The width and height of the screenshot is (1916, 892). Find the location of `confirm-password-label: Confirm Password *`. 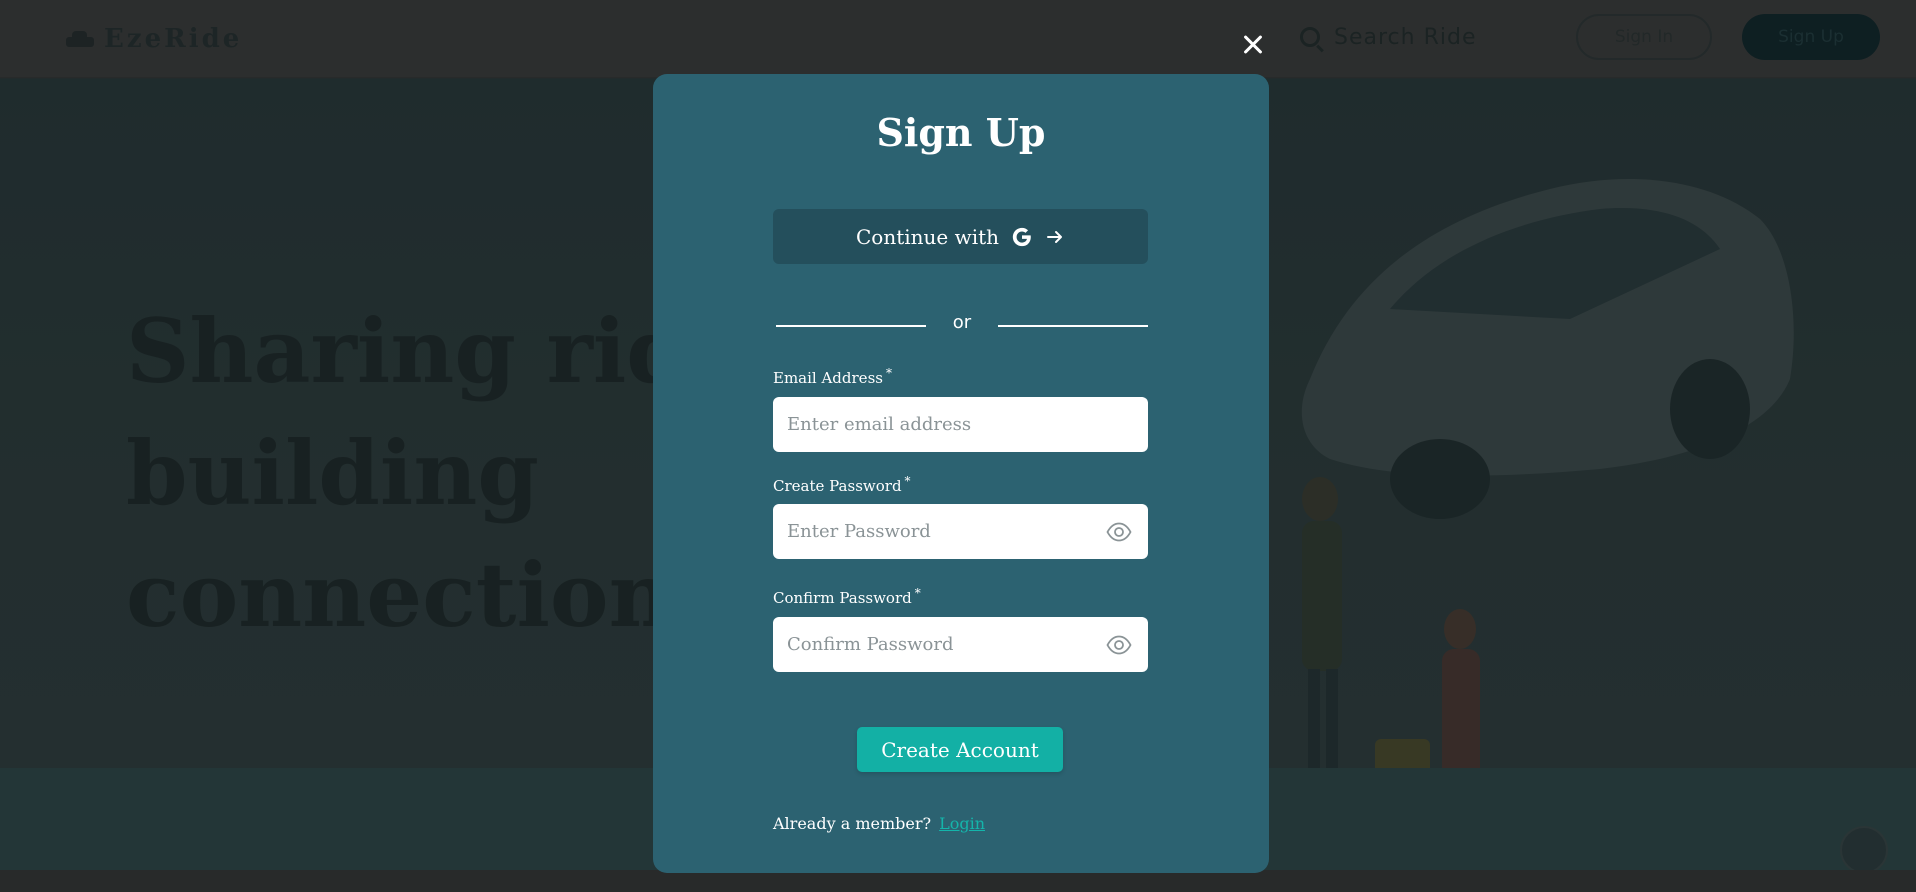

confirm-password-label: Confirm Password * is located at coordinates (847, 596).